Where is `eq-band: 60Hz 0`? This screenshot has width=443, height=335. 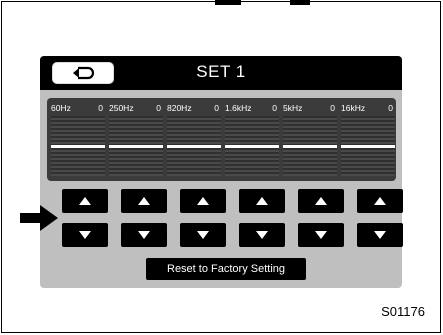
eq-band: 60Hz 0 is located at coordinates (76, 139).